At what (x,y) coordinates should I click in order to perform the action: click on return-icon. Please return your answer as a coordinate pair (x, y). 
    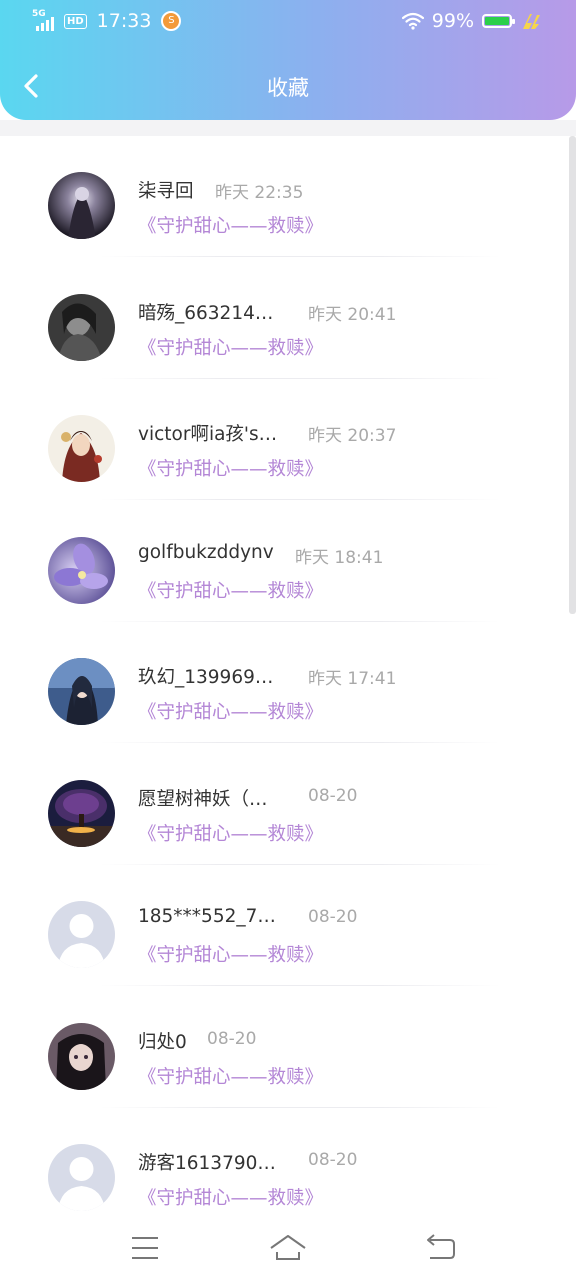
    Looking at the image, I should click on (441, 1246).